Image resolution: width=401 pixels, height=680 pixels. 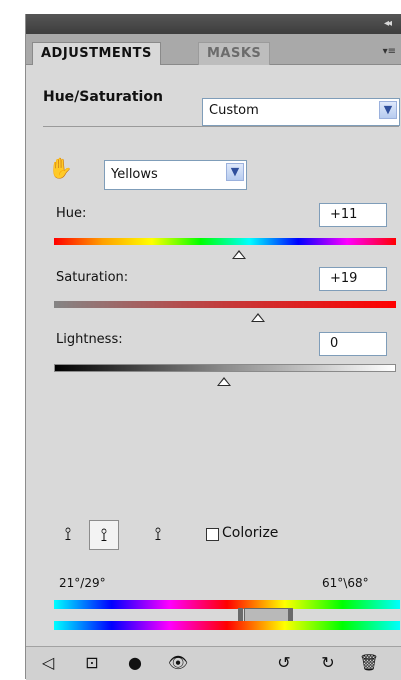 What do you see at coordinates (71, 213) in the screenshot?
I see `hue-label: Hue:` at bounding box center [71, 213].